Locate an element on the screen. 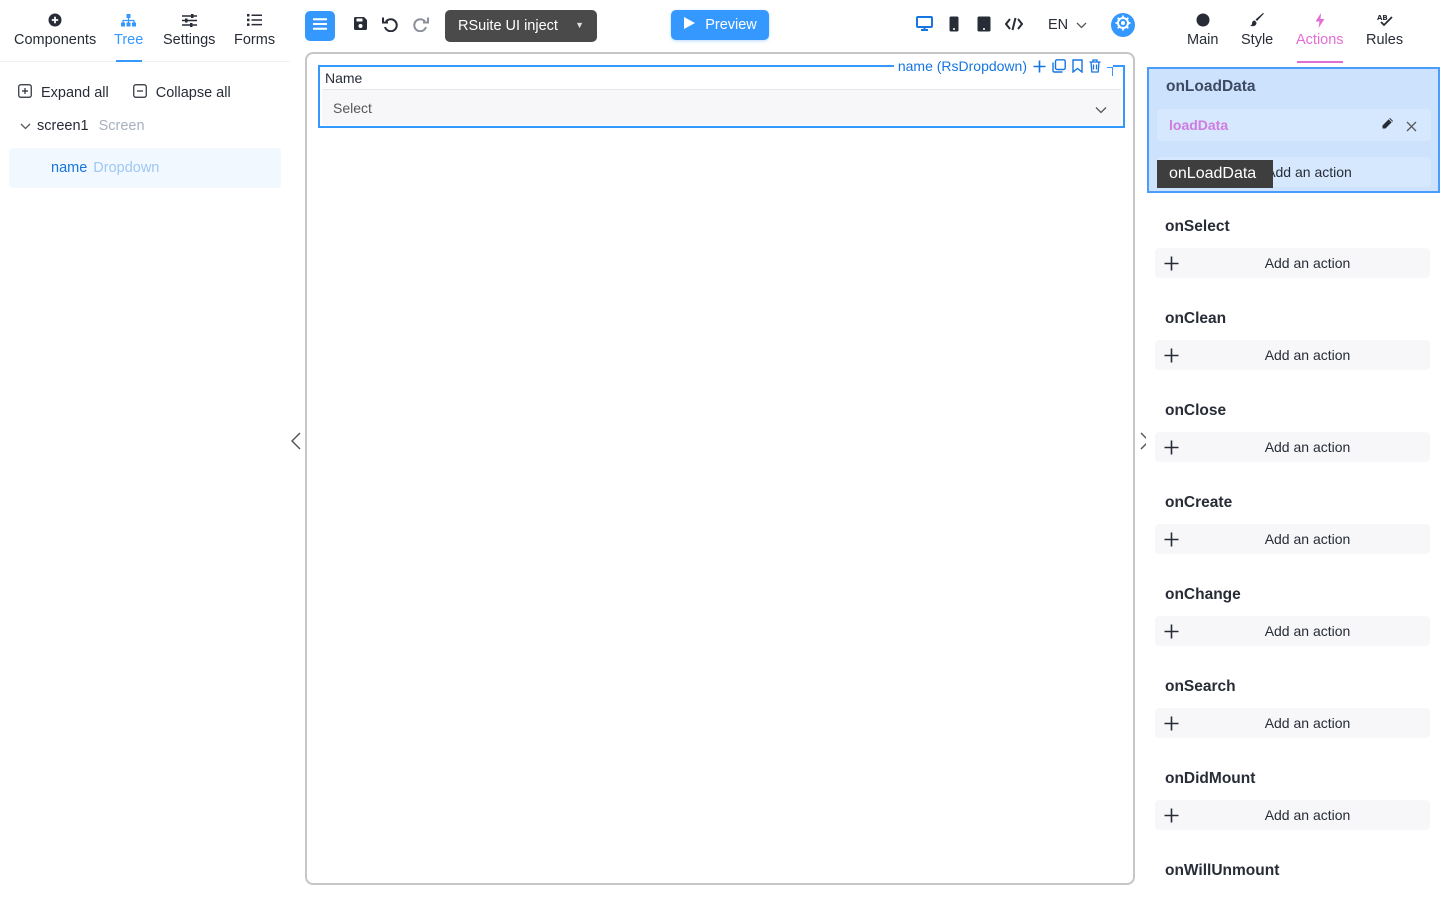  caret-down-icon: ▼ is located at coordinates (579, 25).